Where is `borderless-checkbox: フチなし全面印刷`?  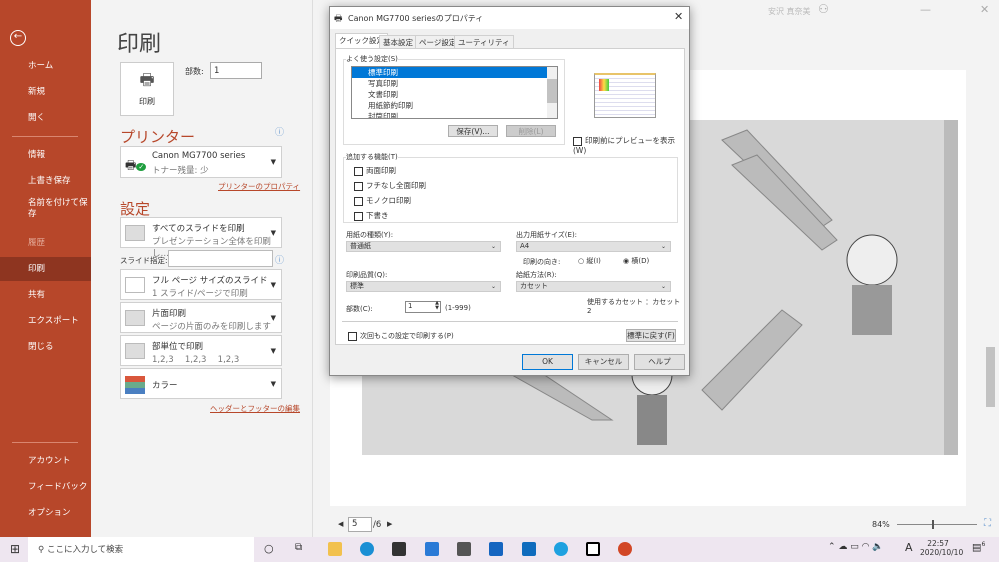 borderless-checkbox: フチなし全面印刷 is located at coordinates (390, 185).